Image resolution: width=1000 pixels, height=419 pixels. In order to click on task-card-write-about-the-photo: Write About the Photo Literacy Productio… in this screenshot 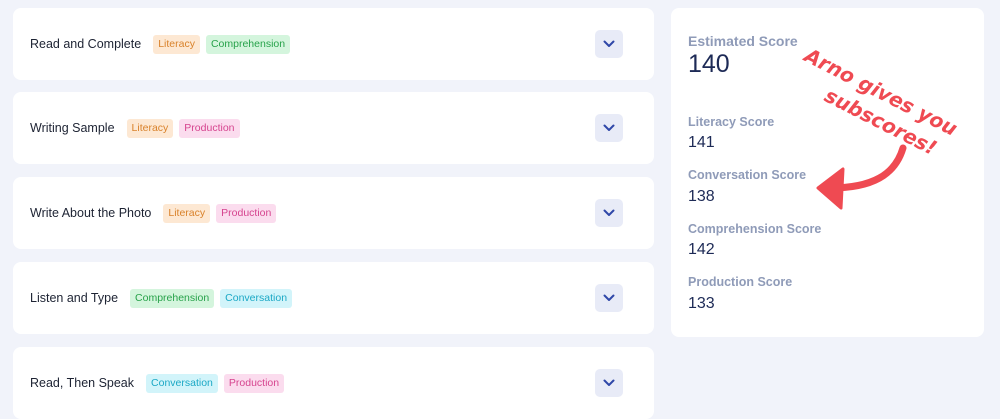, I will do `click(333, 213)`.